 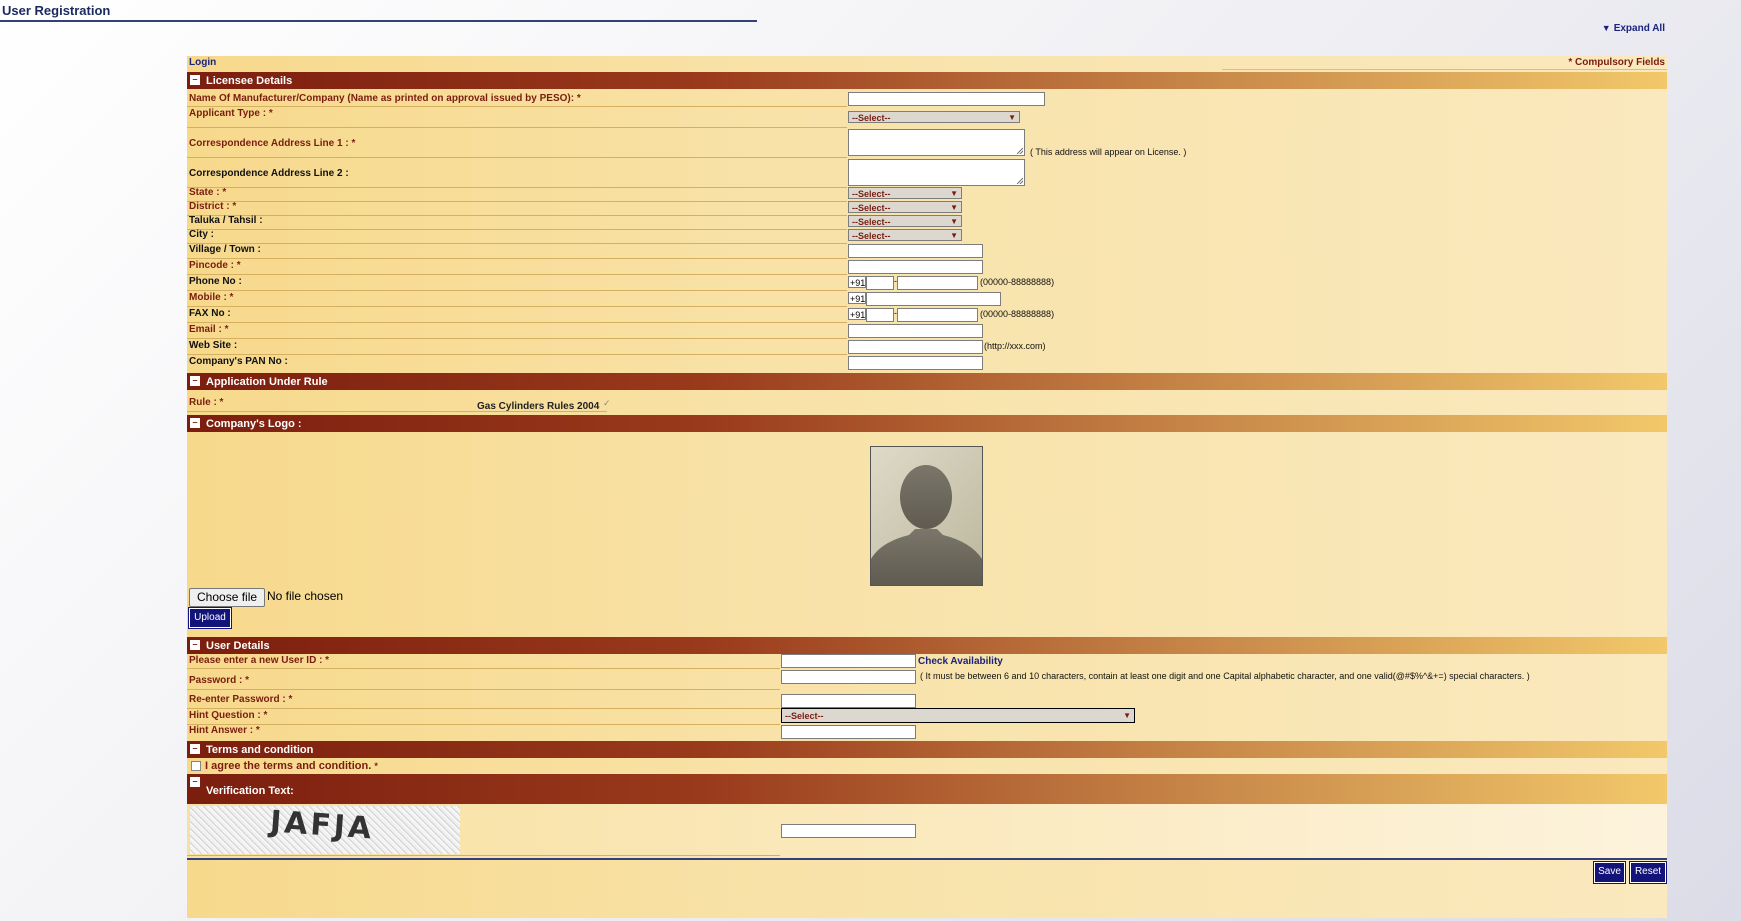 I want to click on address-line1-label: Correspondence Address Line 1 : *, so click(x=272, y=143).